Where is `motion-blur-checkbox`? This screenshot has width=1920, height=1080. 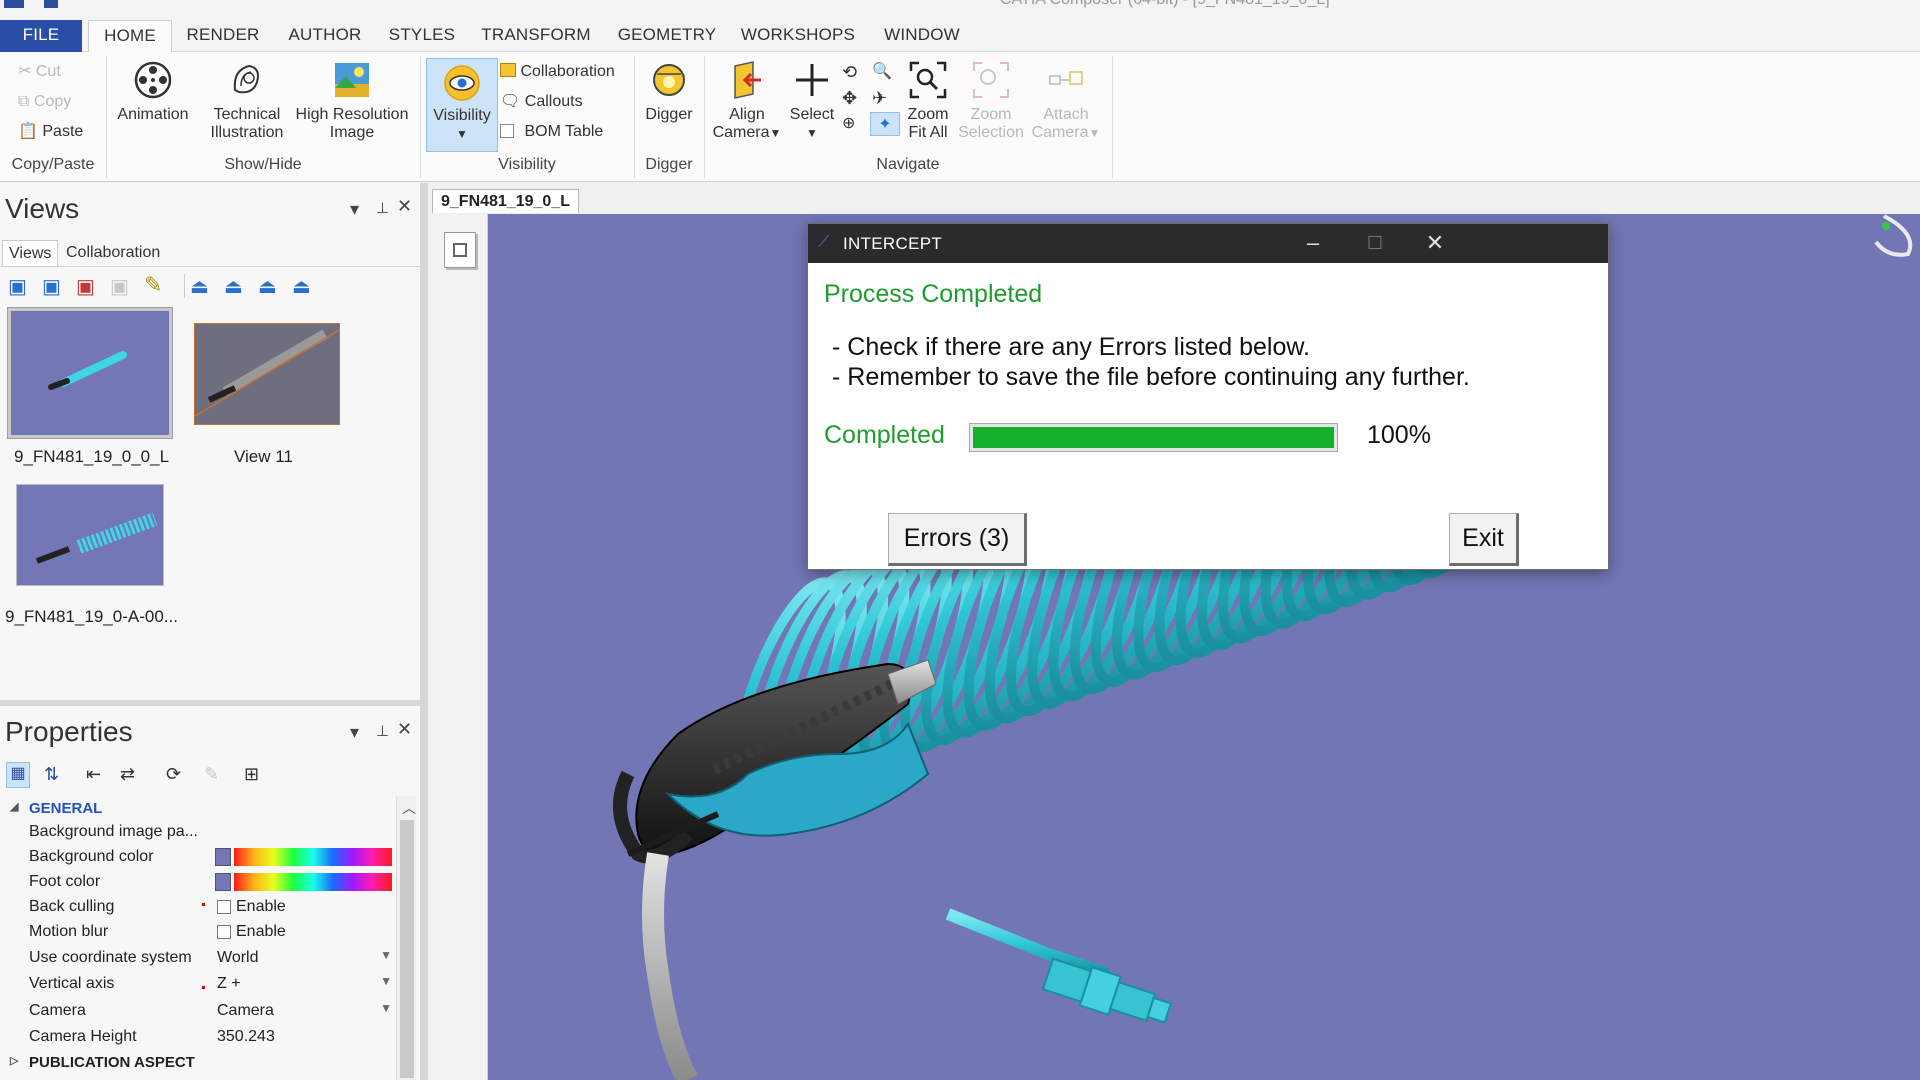 motion-blur-checkbox is located at coordinates (224, 932).